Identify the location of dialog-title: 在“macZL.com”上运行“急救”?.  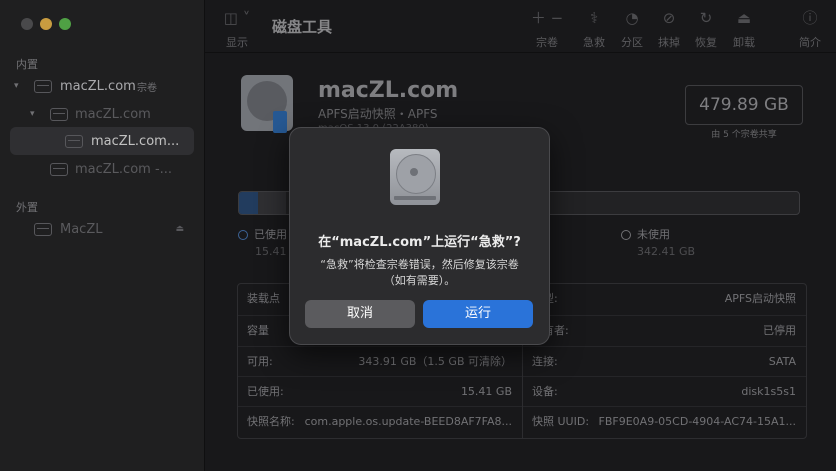
(419, 242).